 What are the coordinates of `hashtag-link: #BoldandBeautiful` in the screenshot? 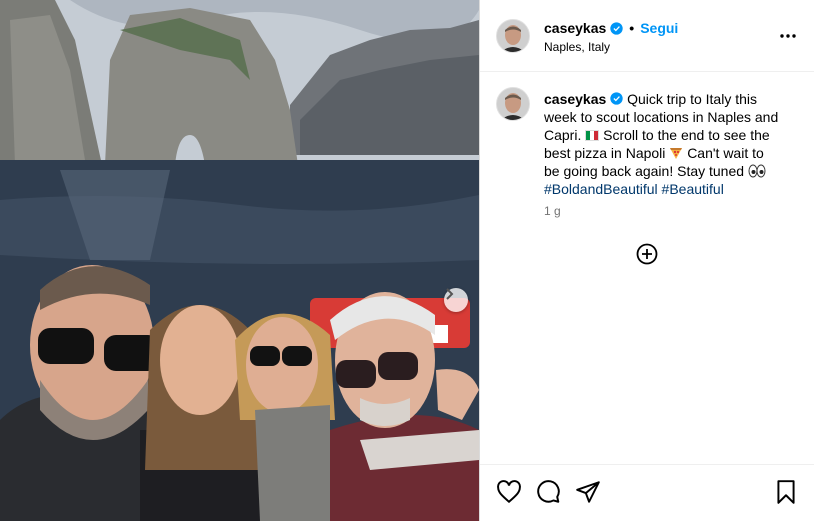 It's located at (601, 189).